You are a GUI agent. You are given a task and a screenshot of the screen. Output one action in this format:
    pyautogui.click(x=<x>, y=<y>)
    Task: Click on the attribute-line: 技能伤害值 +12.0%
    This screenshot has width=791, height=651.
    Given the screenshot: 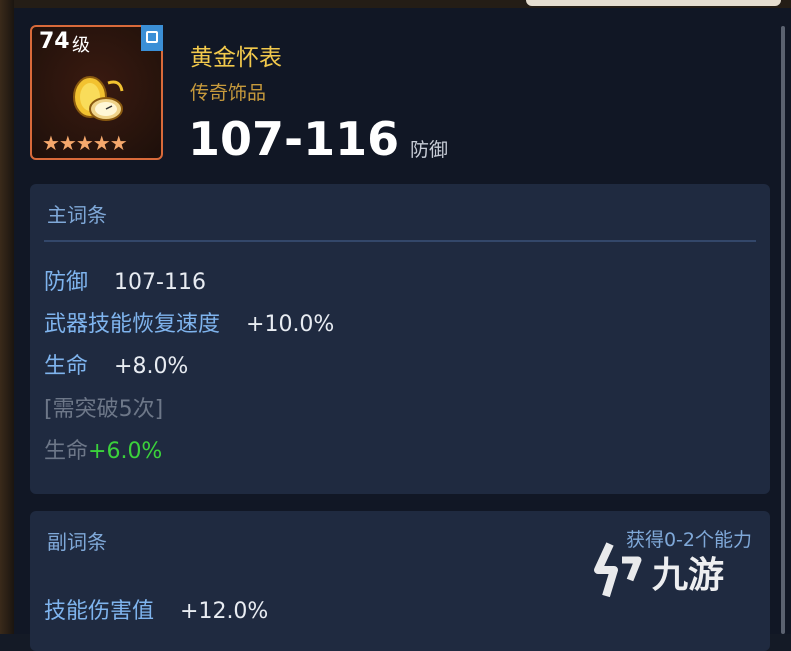 What is the action you would take?
    pyautogui.click(x=156, y=609)
    